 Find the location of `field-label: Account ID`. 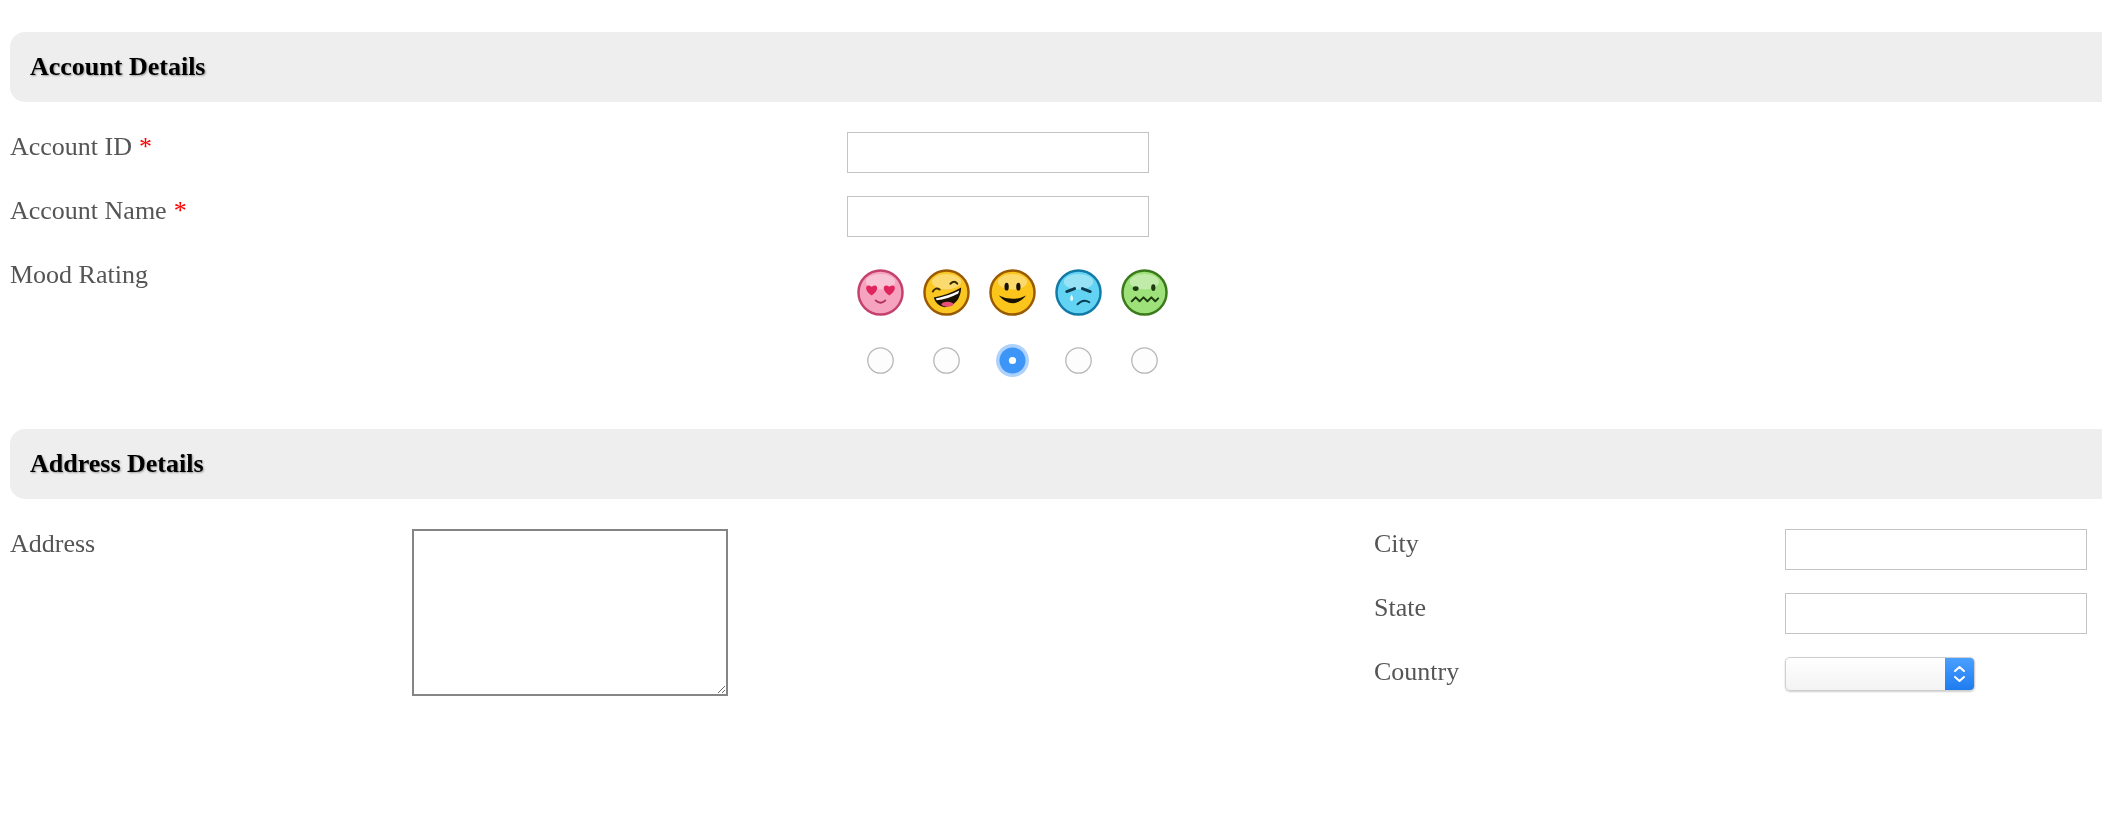

field-label: Account ID is located at coordinates (71, 147).